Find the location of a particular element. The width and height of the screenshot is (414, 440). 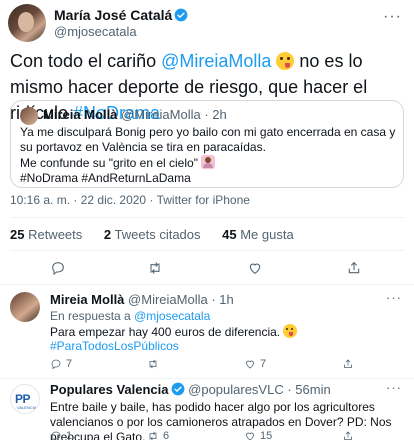

quoted-text-line: Me confunde su "grito en el cielo" is located at coordinates (209, 163).